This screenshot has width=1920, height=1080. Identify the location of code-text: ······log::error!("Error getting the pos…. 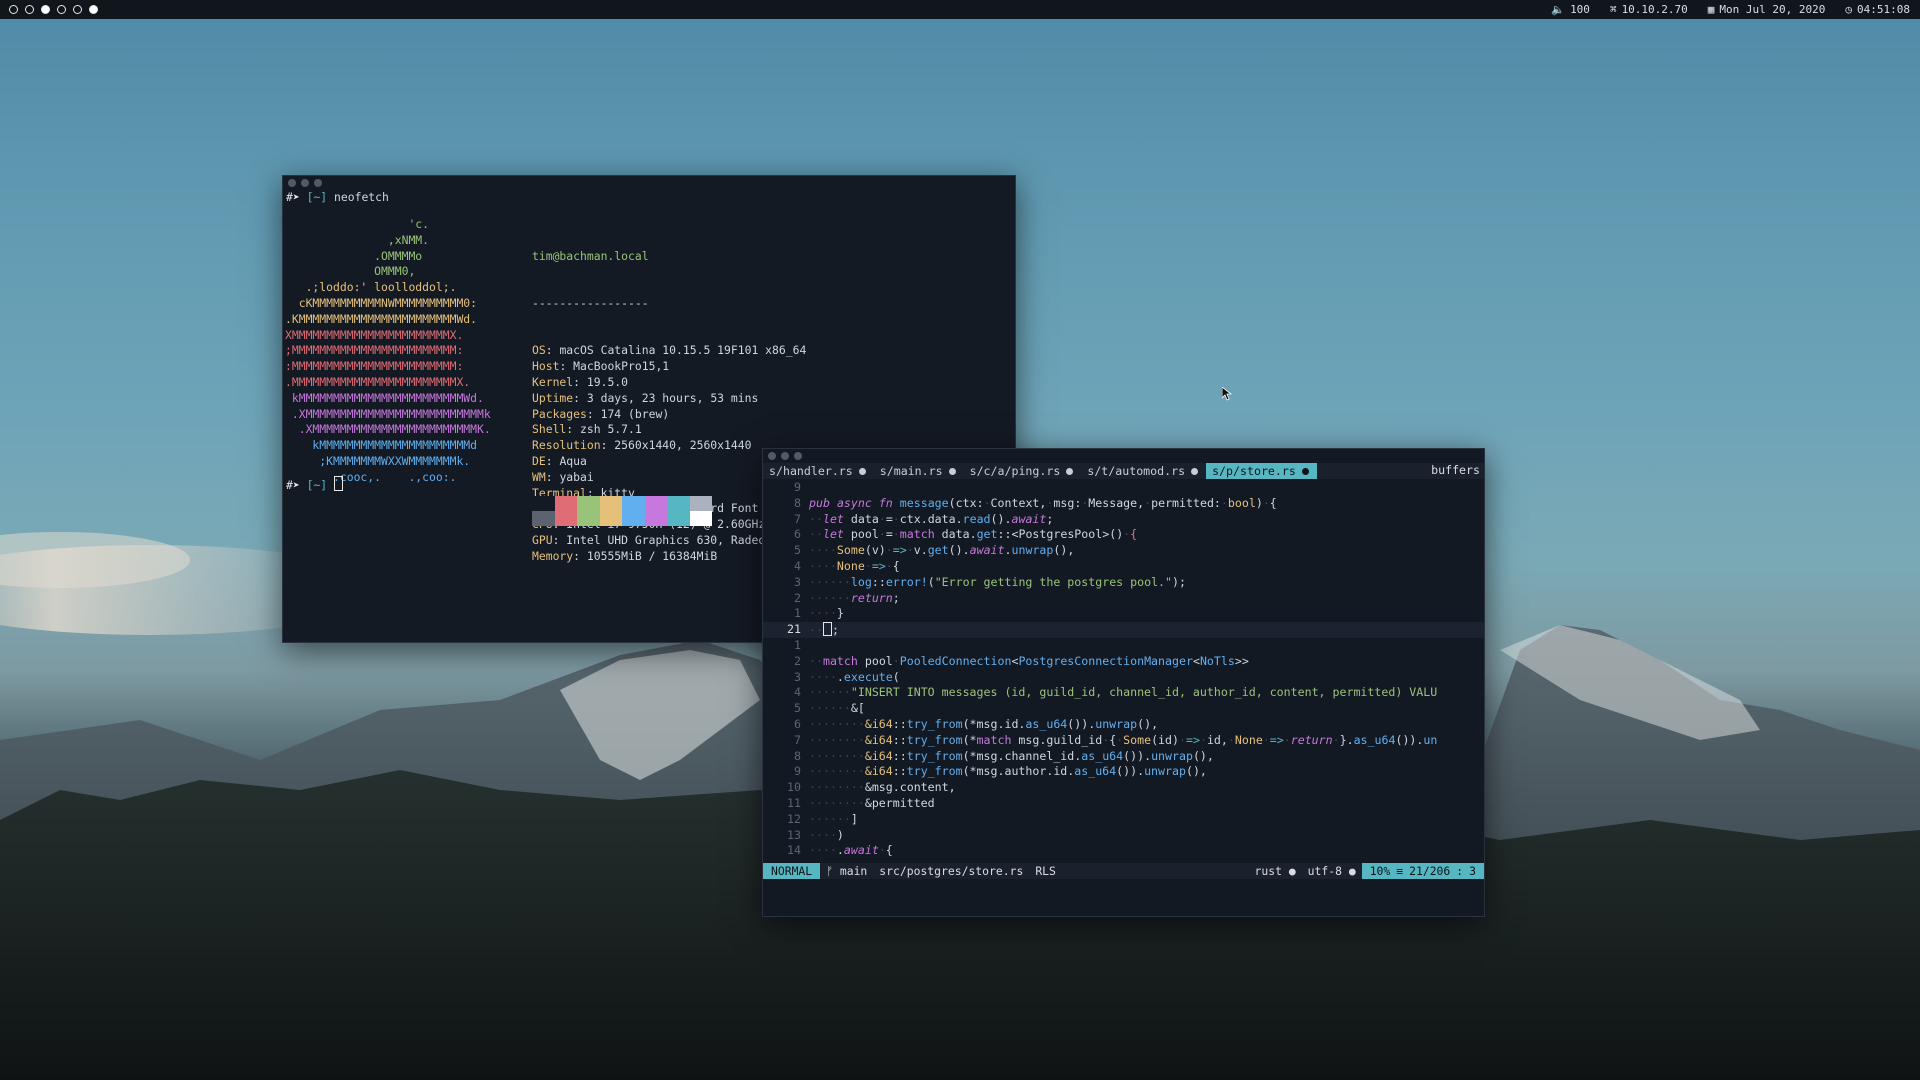
(997, 581).